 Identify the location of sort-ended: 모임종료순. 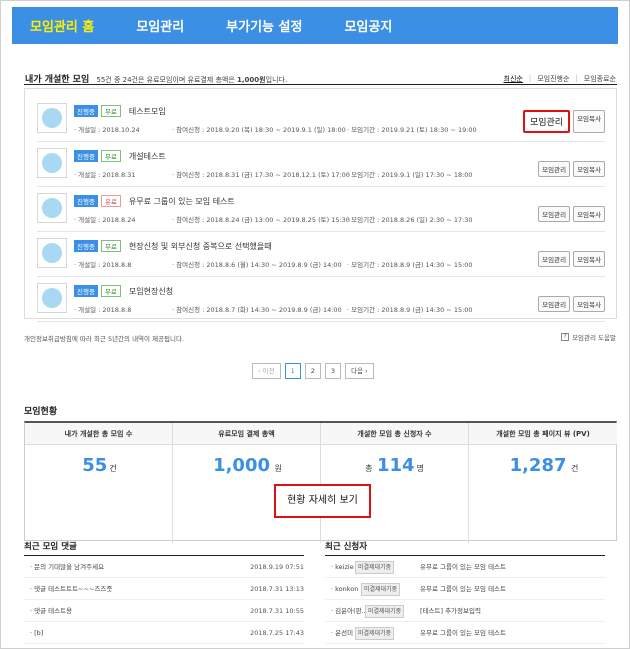
(600, 79).